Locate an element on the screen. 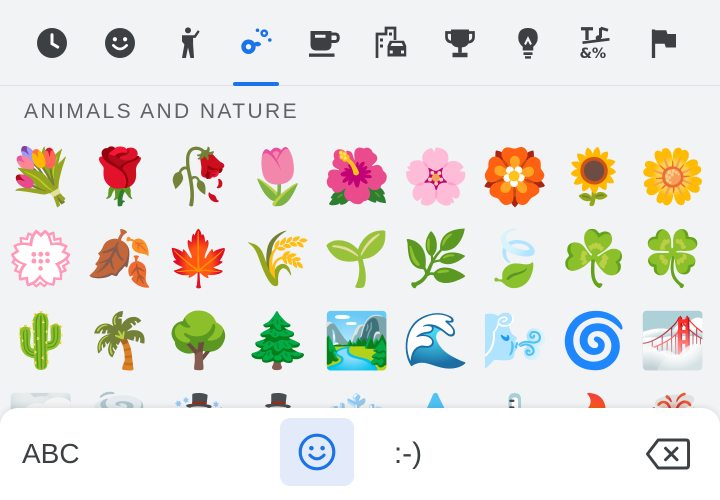 This screenshot has height=500, width=720. emoji-cell: 🌿 is located at coordinates (436, 259).